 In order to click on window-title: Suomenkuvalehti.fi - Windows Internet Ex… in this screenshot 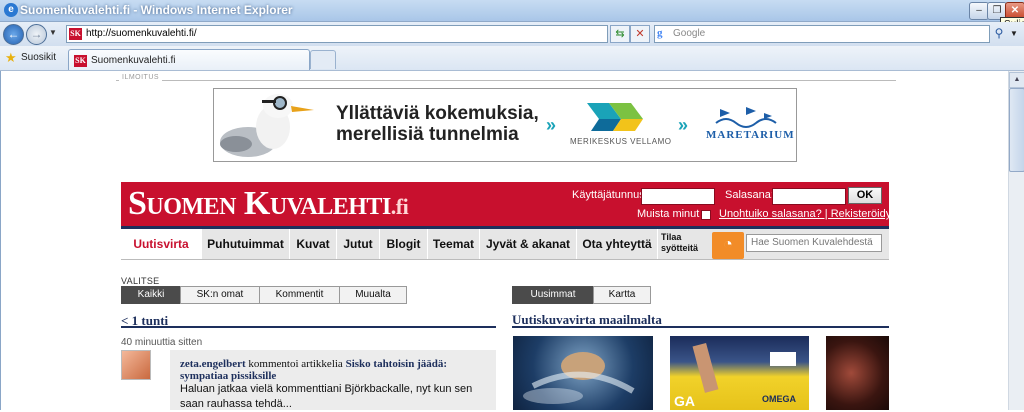, I will do `click(156, 10)`.